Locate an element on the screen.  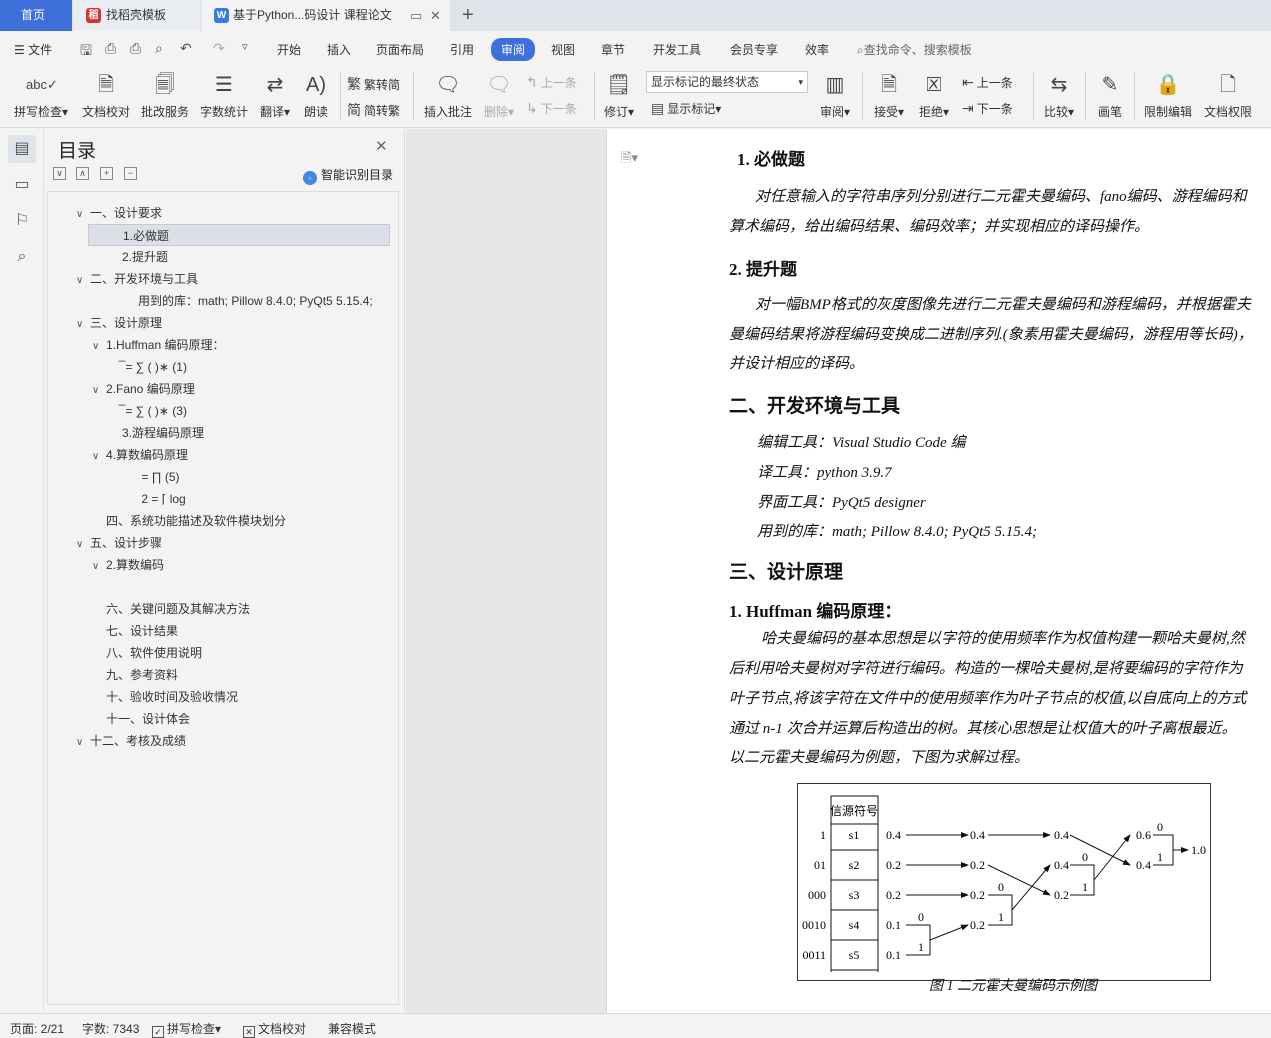
add-tab-icon: + is located at coordinates (468, 15).